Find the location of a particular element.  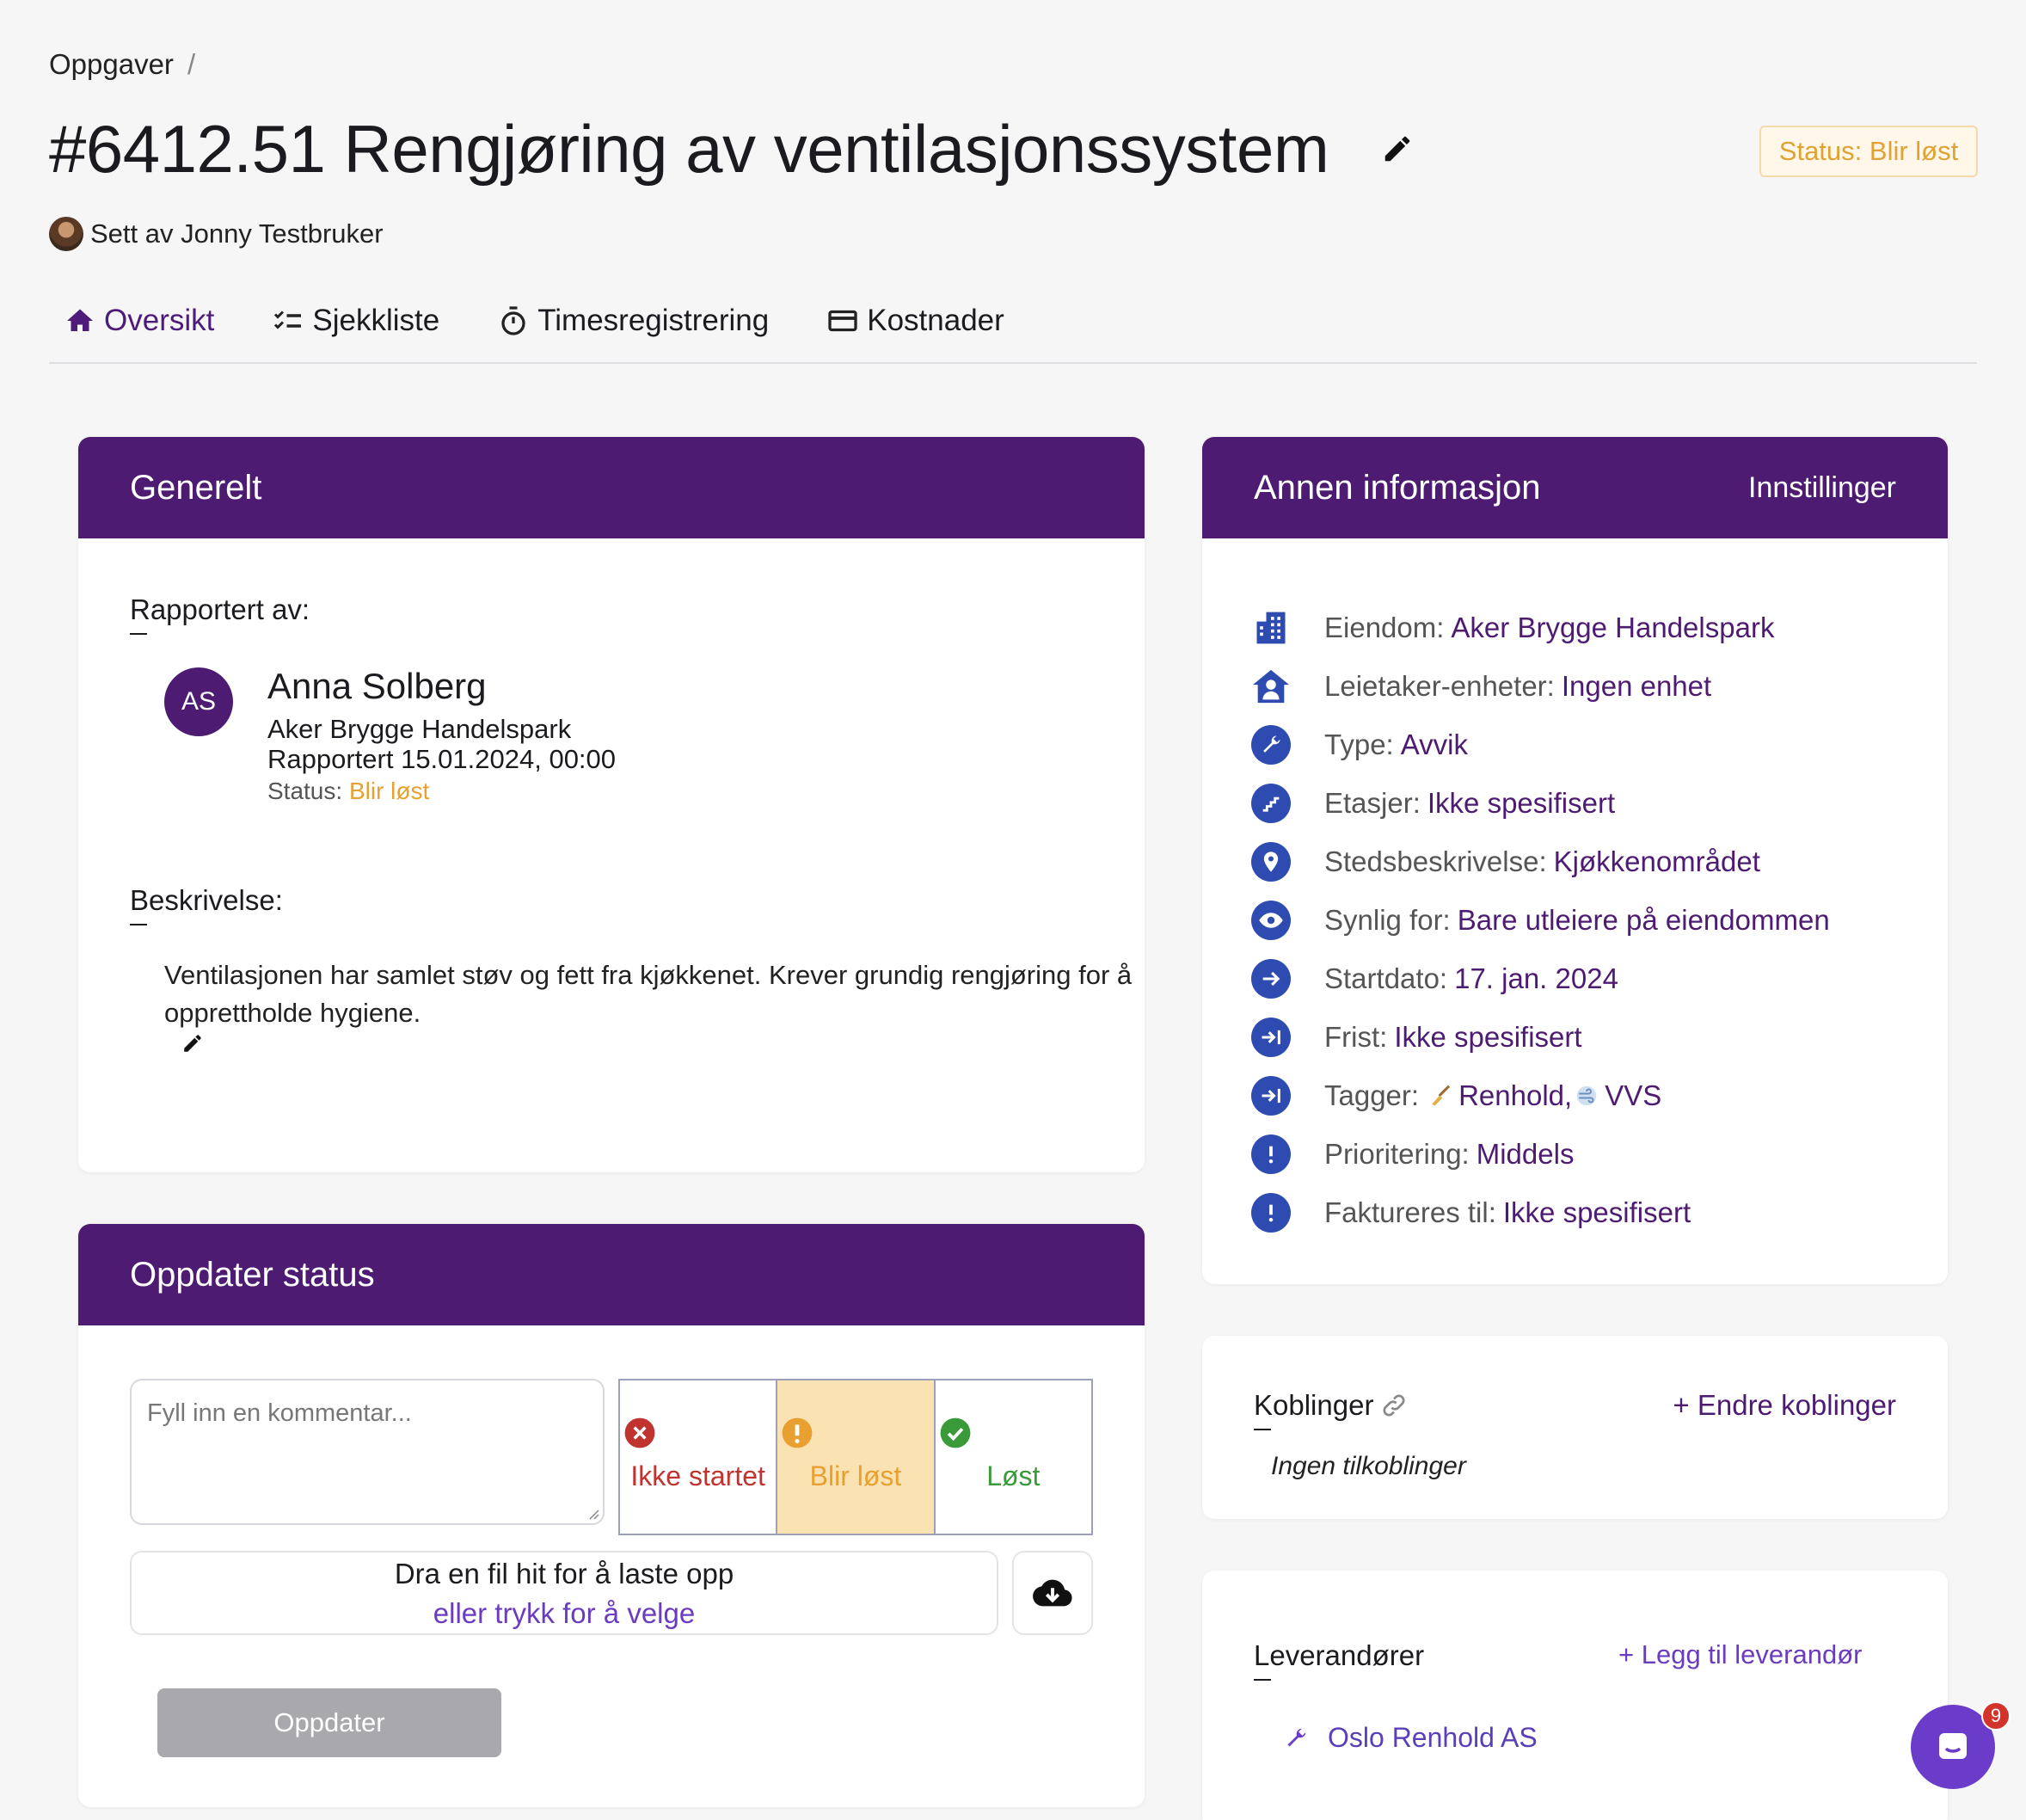

info-row-start-date: Startdato: 17. jan. 2024 is located at coordinates (1434, 978).